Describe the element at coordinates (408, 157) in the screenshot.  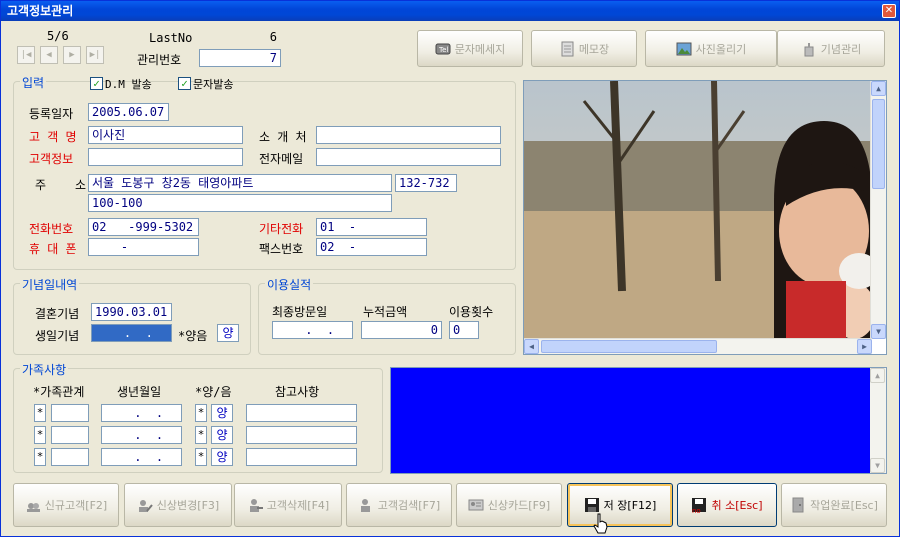
I see `email-field` at that location.